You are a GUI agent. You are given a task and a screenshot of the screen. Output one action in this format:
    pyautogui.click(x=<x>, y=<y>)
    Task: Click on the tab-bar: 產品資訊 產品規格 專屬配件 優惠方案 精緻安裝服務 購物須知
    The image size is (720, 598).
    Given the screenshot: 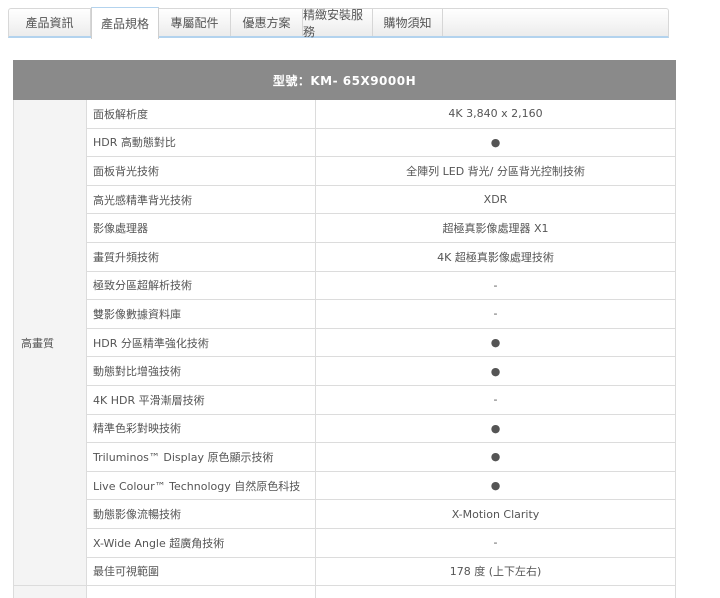 What is the action you would take?
    pyautogui.click(x=338, y=23)
    